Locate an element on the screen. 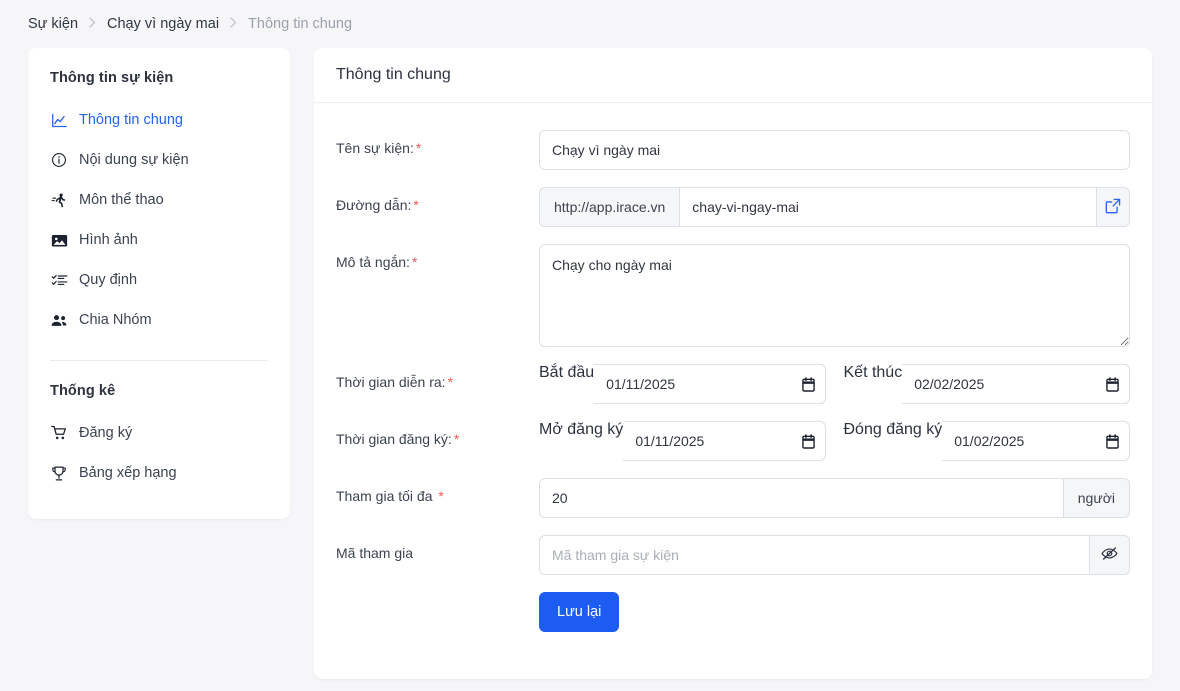 Image resolution: width=1180 pixels, height=691 pixels. event-start-group: Bắt đầu 01/11/2025 is located at coordinates (682, 384).